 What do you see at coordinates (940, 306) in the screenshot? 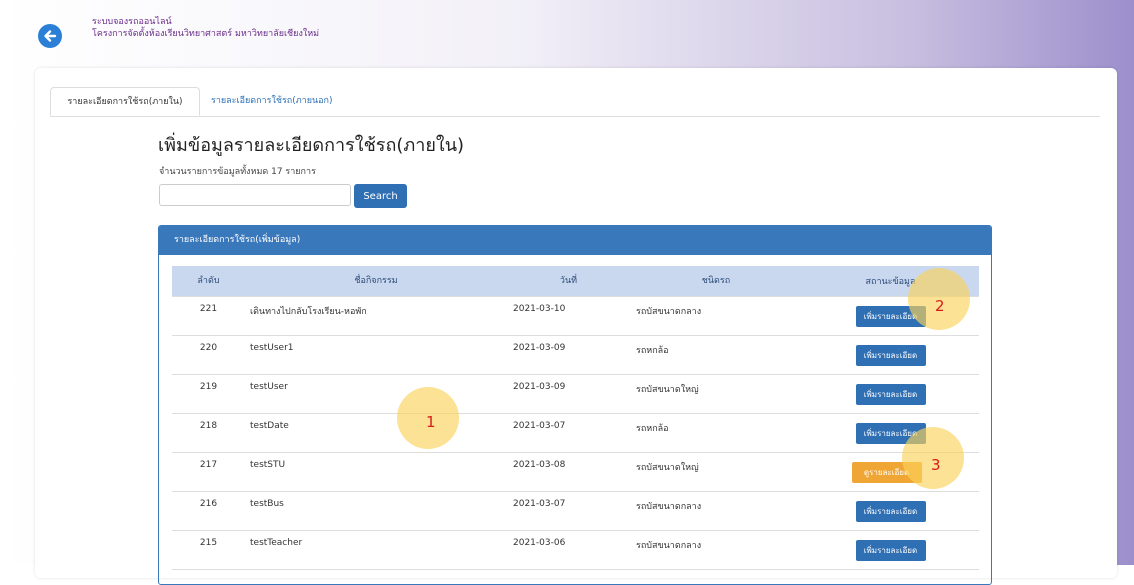
I see `annotation-label-2: 2` at bounding box center [940, 306].